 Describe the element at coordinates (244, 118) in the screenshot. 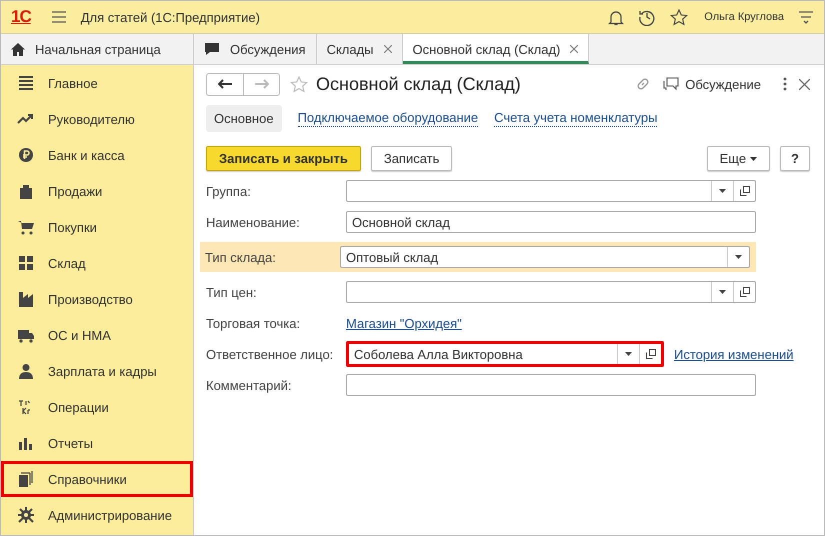

I see `section-tab: Основное` at that location.